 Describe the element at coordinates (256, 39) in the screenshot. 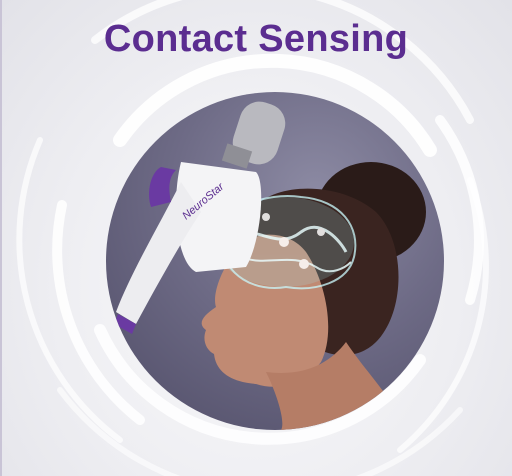

I see `slide-title: Contact Sensing` at that location.